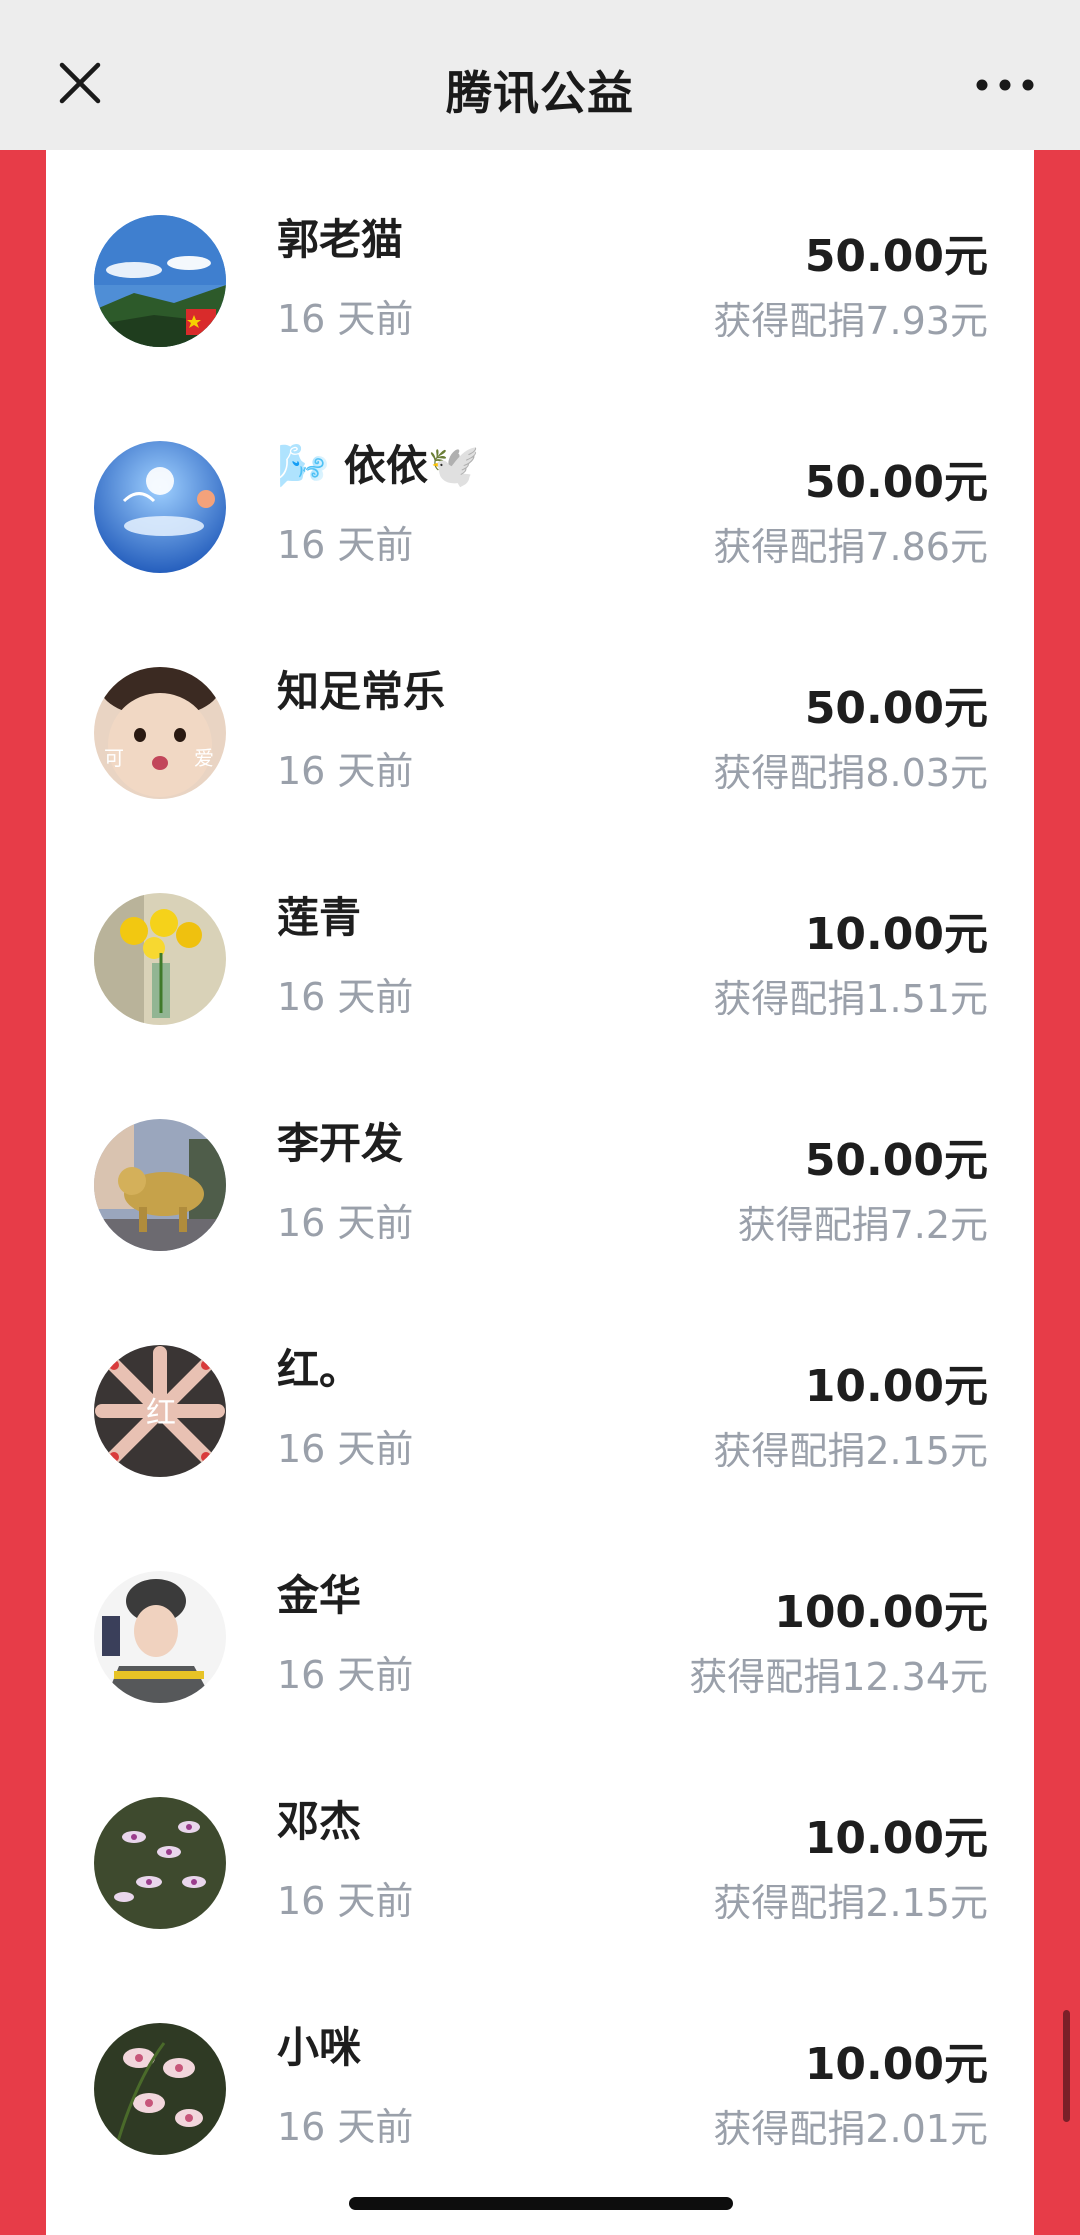 The width and height of the screenshot is (1080, 2235). Describe the element at coordinates (881, 1612) in the screenshot. I see `donation-amount: 100.00元` at that location.